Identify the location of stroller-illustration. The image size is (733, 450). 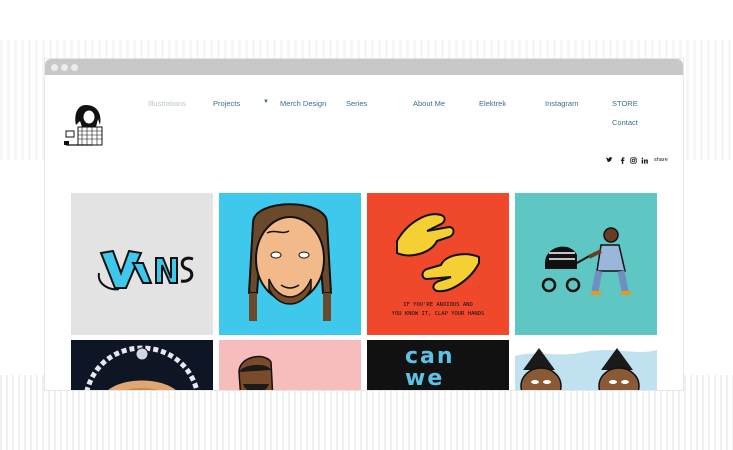
(586, 264).